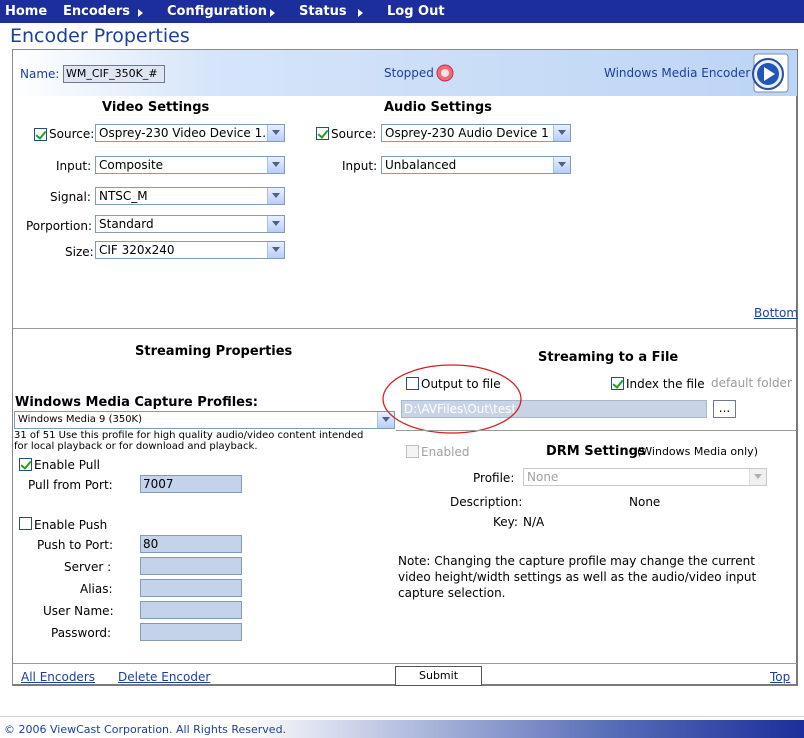 This screenshot has height=738, width=804. I want to click on drm-subheading: (Windows Media only), so click(697, 451).